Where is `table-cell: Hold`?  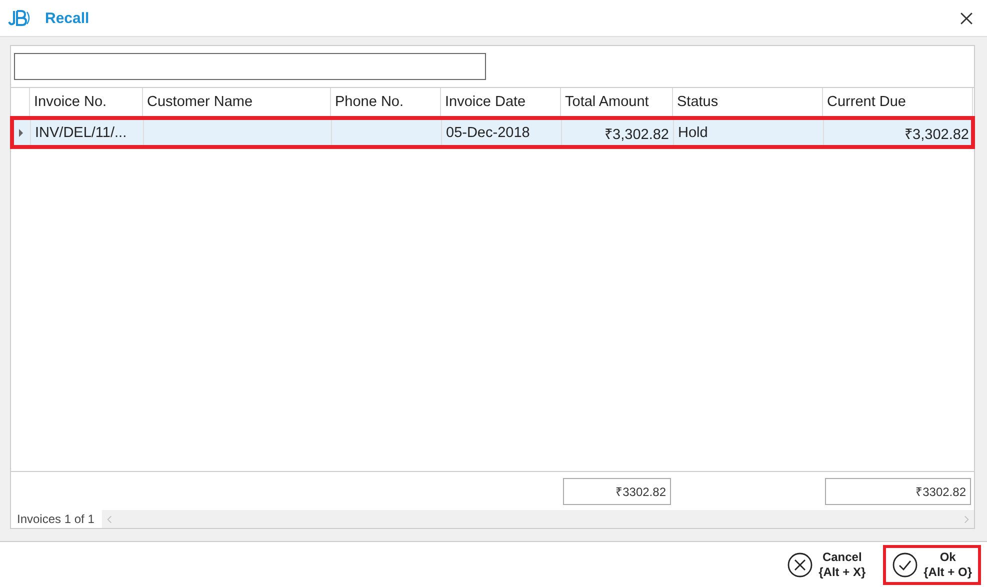 table-cell: Hold is located at coordinates (693, 132).